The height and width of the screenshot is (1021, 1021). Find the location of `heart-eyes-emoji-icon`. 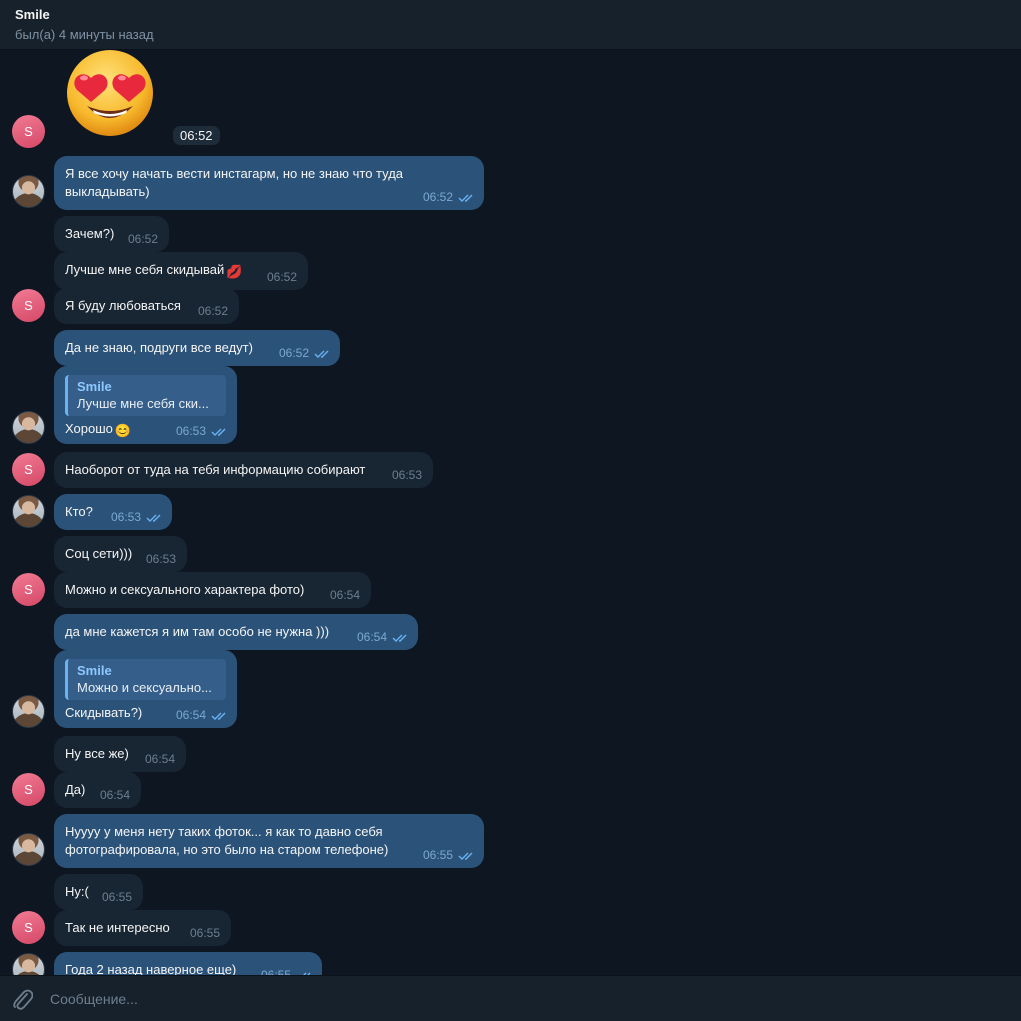

heart-eyes-emoji-icon is located at coordinates (110, 93).